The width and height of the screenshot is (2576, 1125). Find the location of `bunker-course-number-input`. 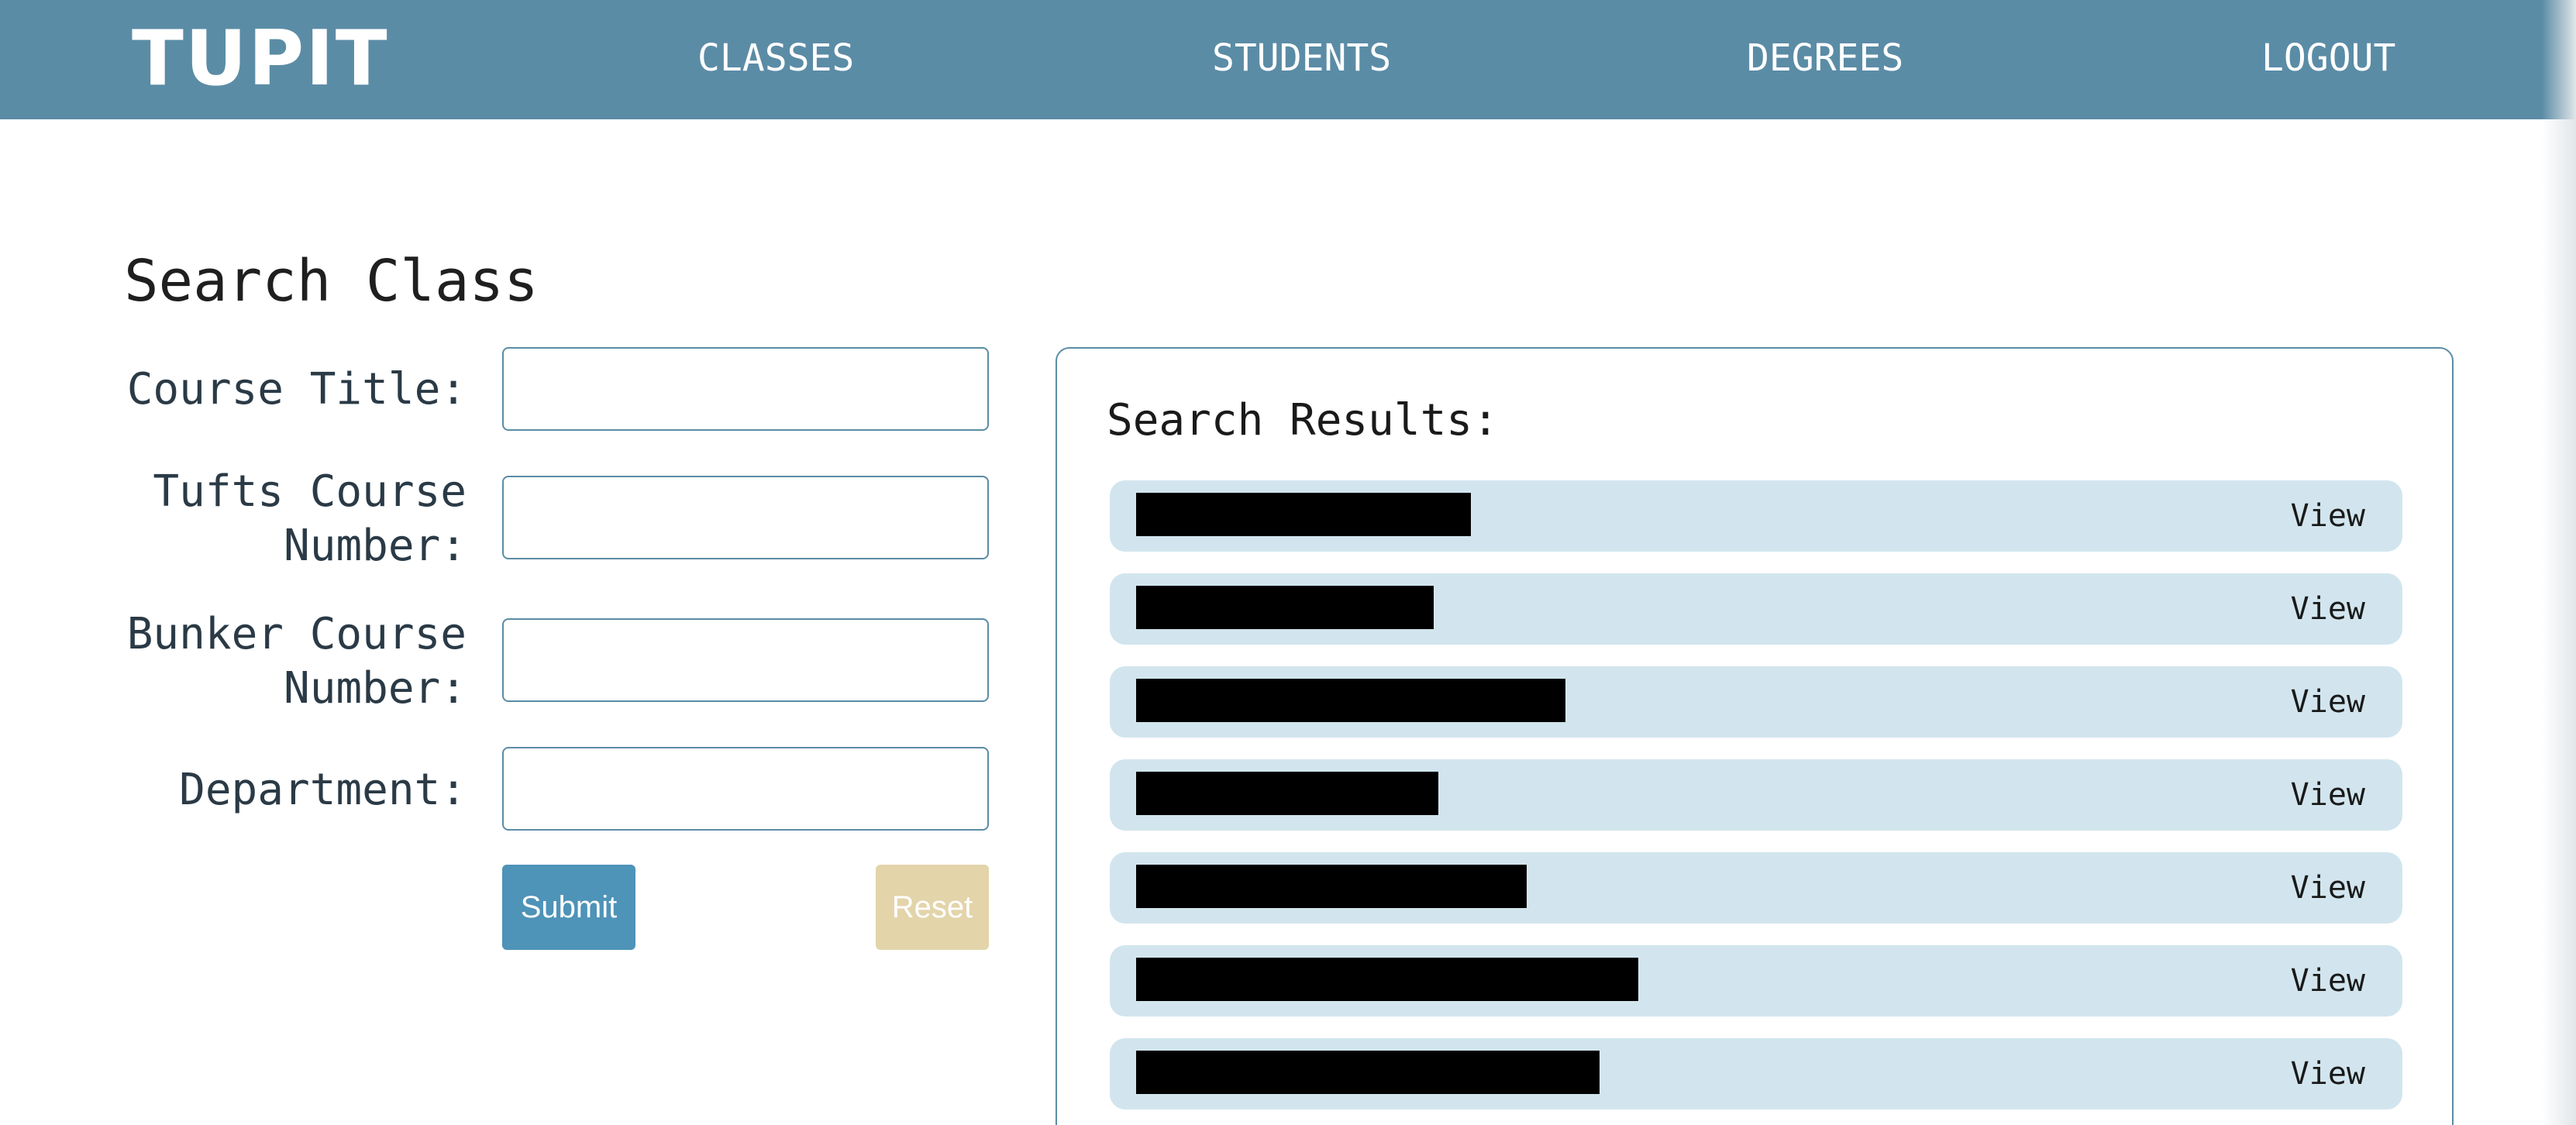

bunker-course-number-input is located at coordinates (745, 660).